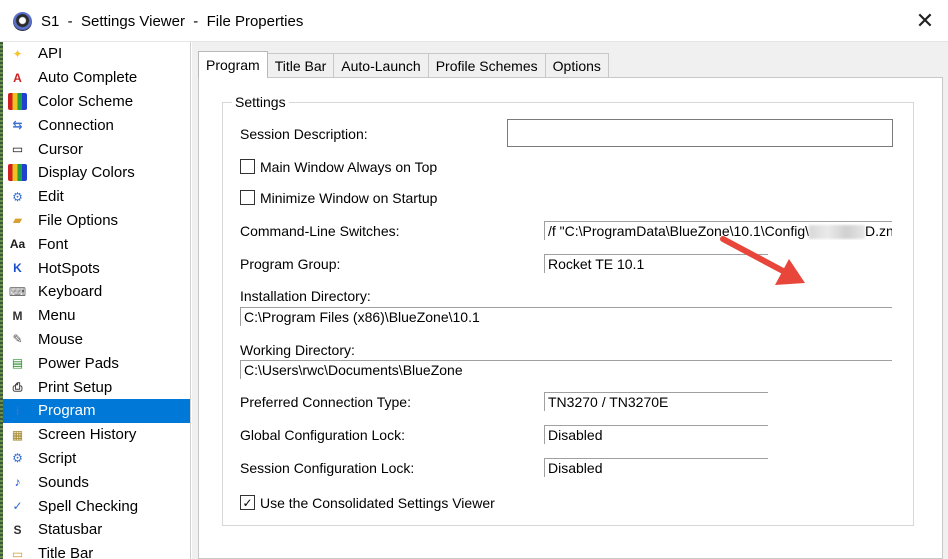  I want to click on app-icon, so click(22, 21).